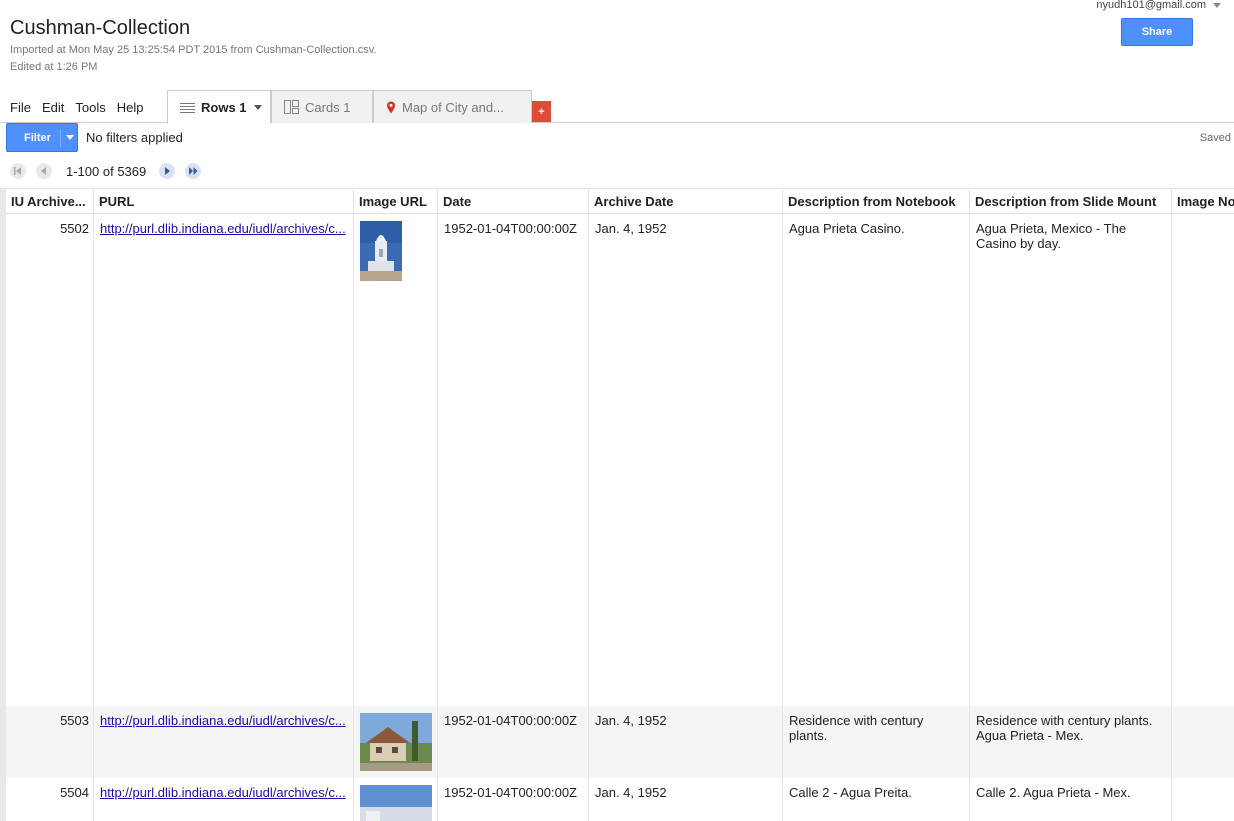  What do you see at coordinates (20, 107) in the screenshot?
I see `menu-file: File` at bounding box center [20, 107].